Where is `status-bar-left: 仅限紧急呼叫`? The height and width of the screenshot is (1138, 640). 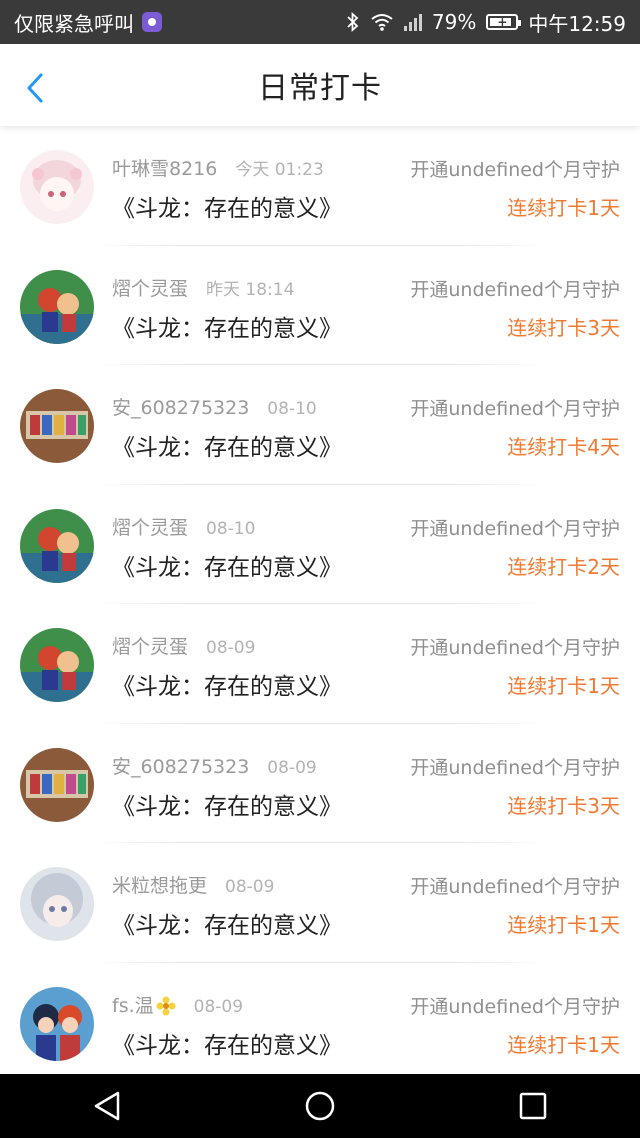 status-bar-left: 仅限紧急呼叫 is located at coordinates (88, 22).